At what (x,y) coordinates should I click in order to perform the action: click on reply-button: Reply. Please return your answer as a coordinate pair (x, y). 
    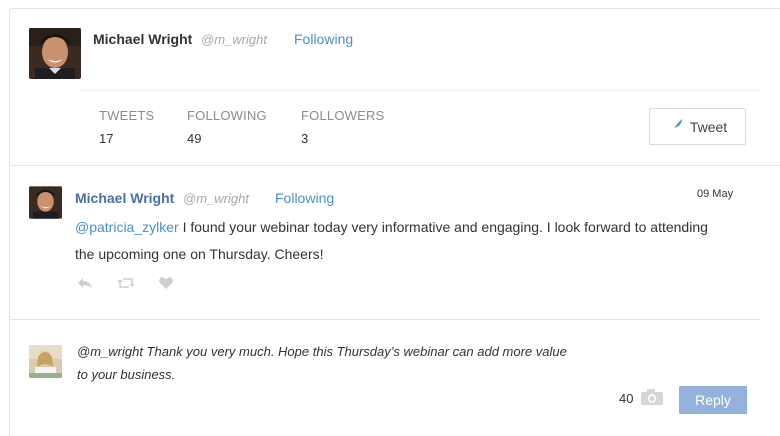
    Looking at the image, I should click on (713, 400).